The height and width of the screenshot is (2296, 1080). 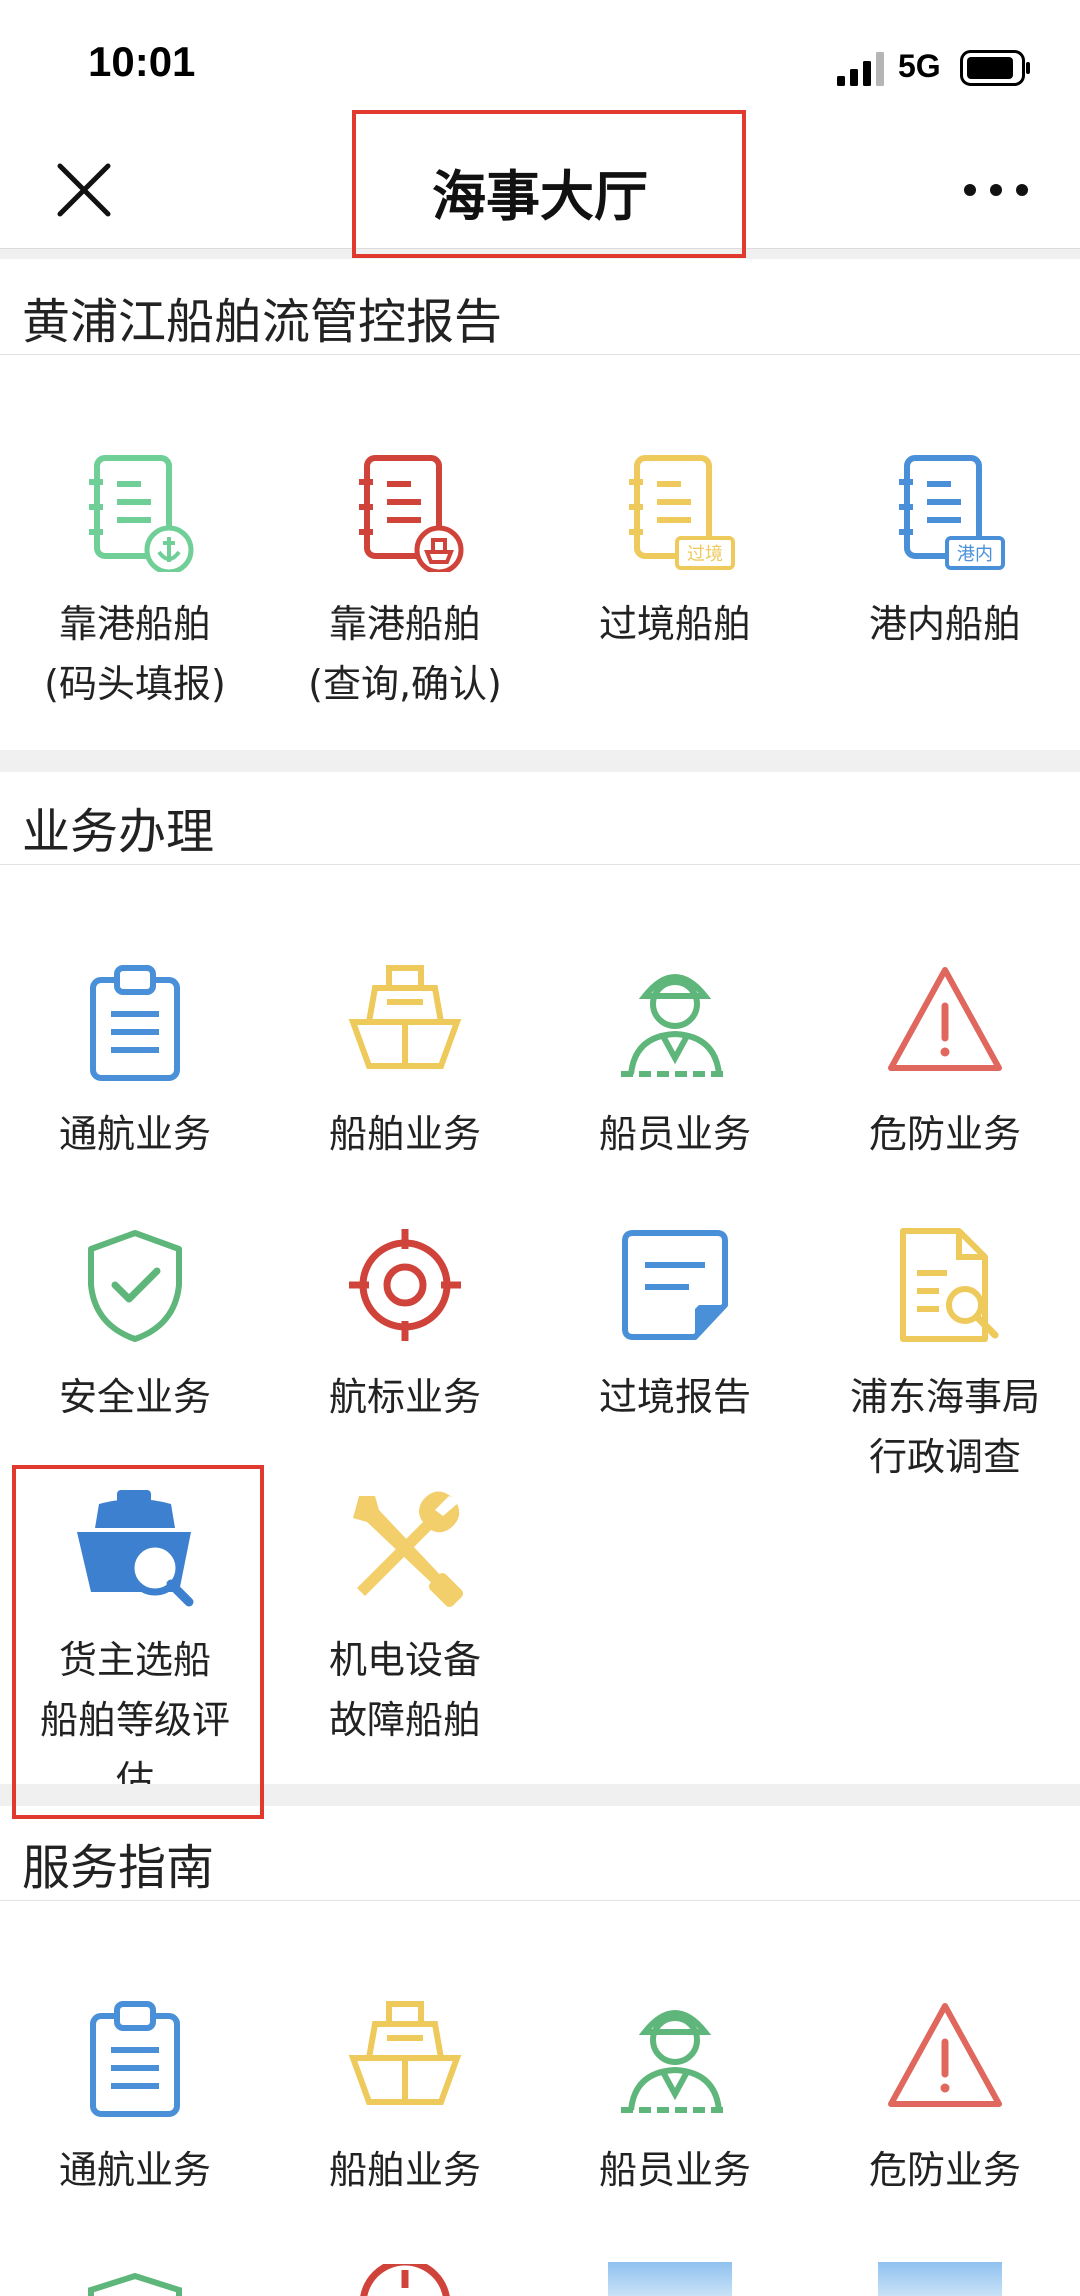 I want to click on status-time: 10:01, so click(x=142, y=61).